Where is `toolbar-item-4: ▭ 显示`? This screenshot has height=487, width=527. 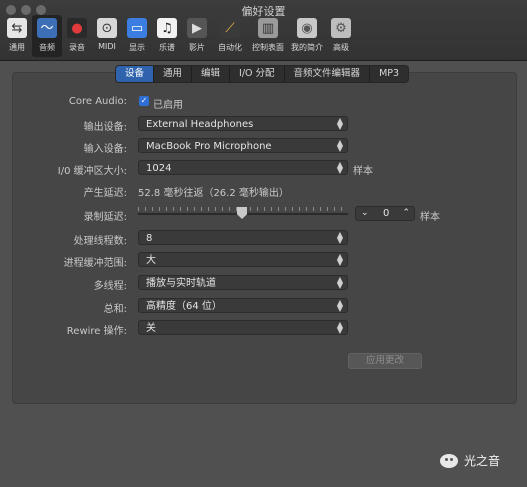 toolbar-item-4: ▭ 显示 is located at coordinates (137, 36).